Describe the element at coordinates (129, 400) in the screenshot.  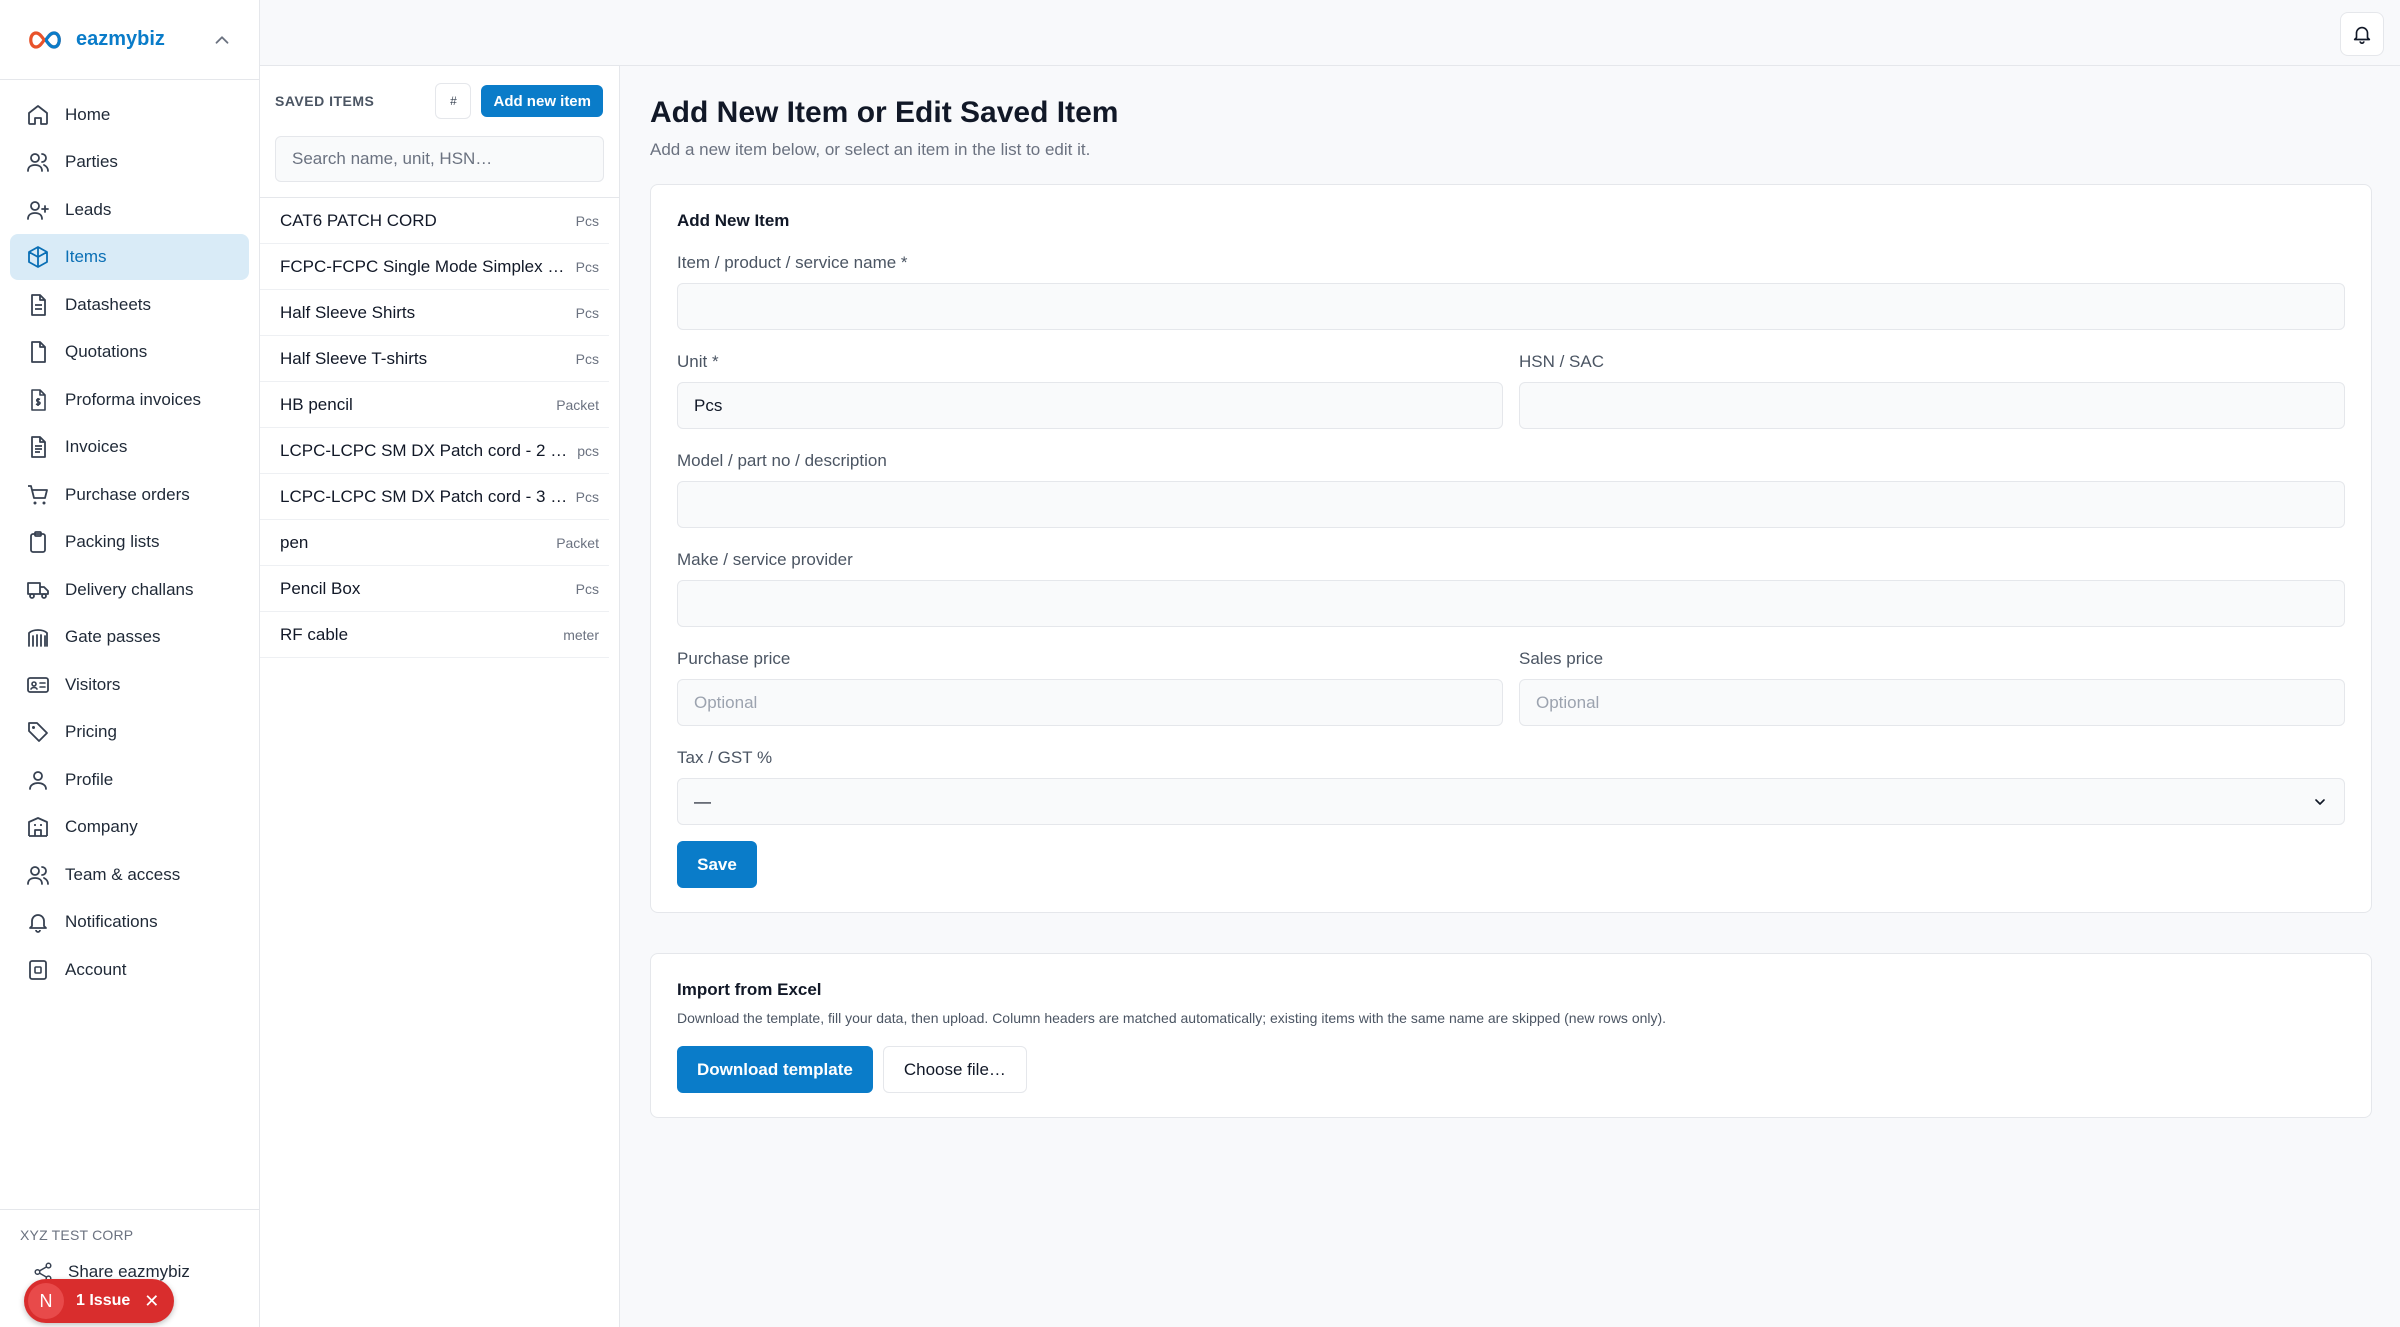
I see `sidebar-item-proforma-invoices: Proforma invoices` at that location.